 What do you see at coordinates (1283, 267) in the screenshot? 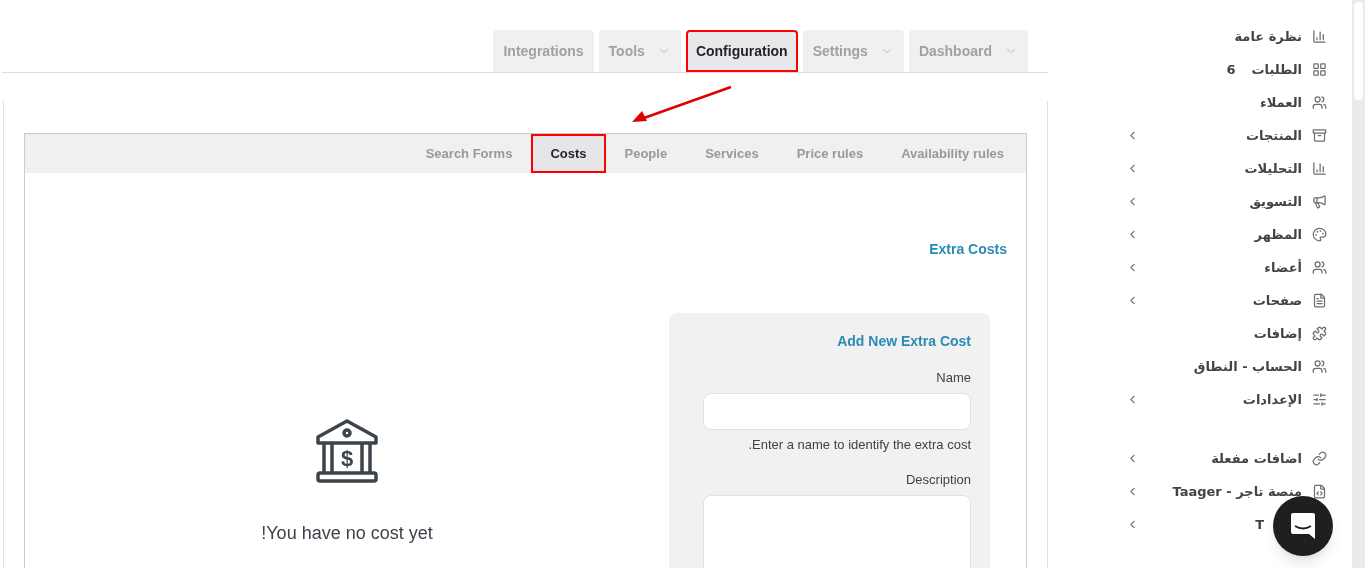
I see `sidebar-item: أعضاء` at bounding box center [1283, 267].